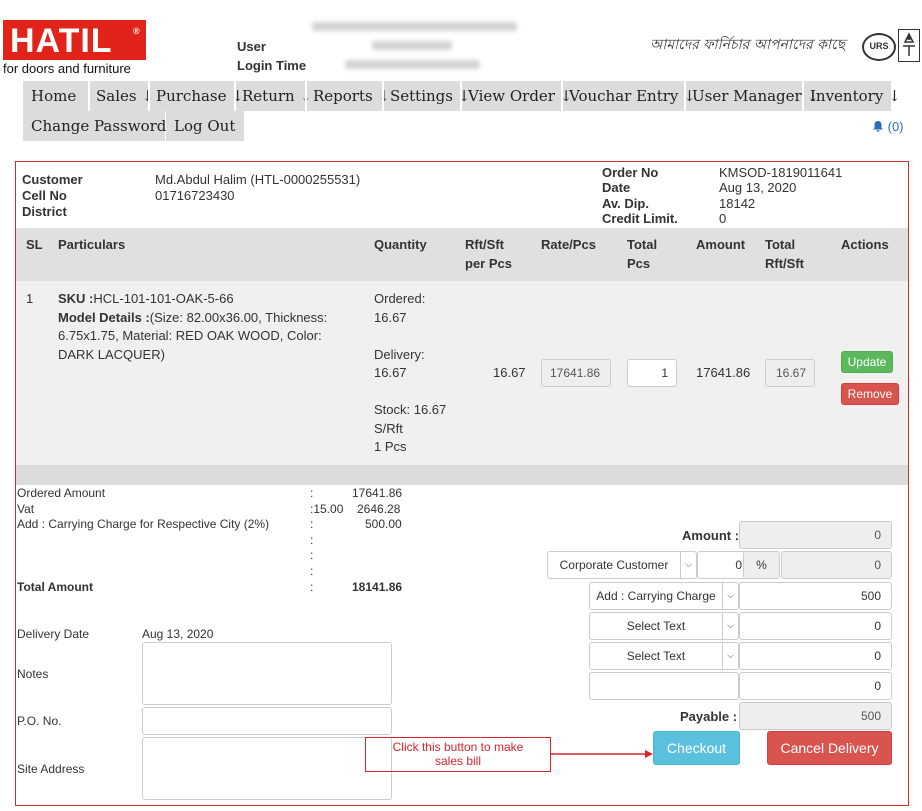 This screenshot has width=922, height=811. I want to click on delivery-date-value: Aug 13, 2020, so click(178, 634).